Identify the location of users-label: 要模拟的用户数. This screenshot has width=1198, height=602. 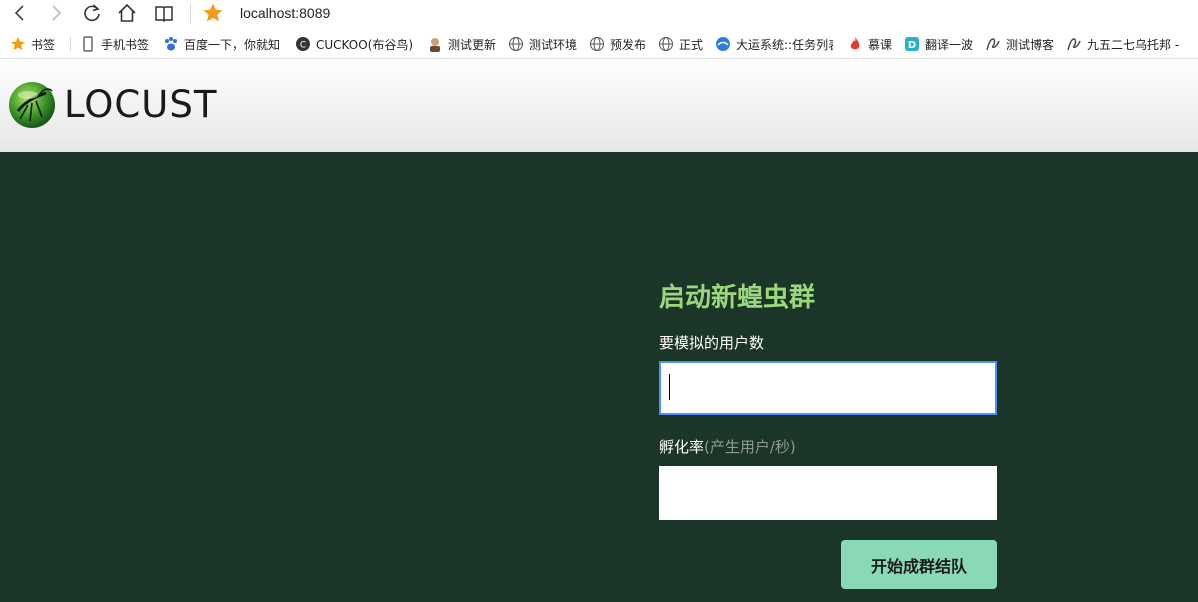
(711, 342).